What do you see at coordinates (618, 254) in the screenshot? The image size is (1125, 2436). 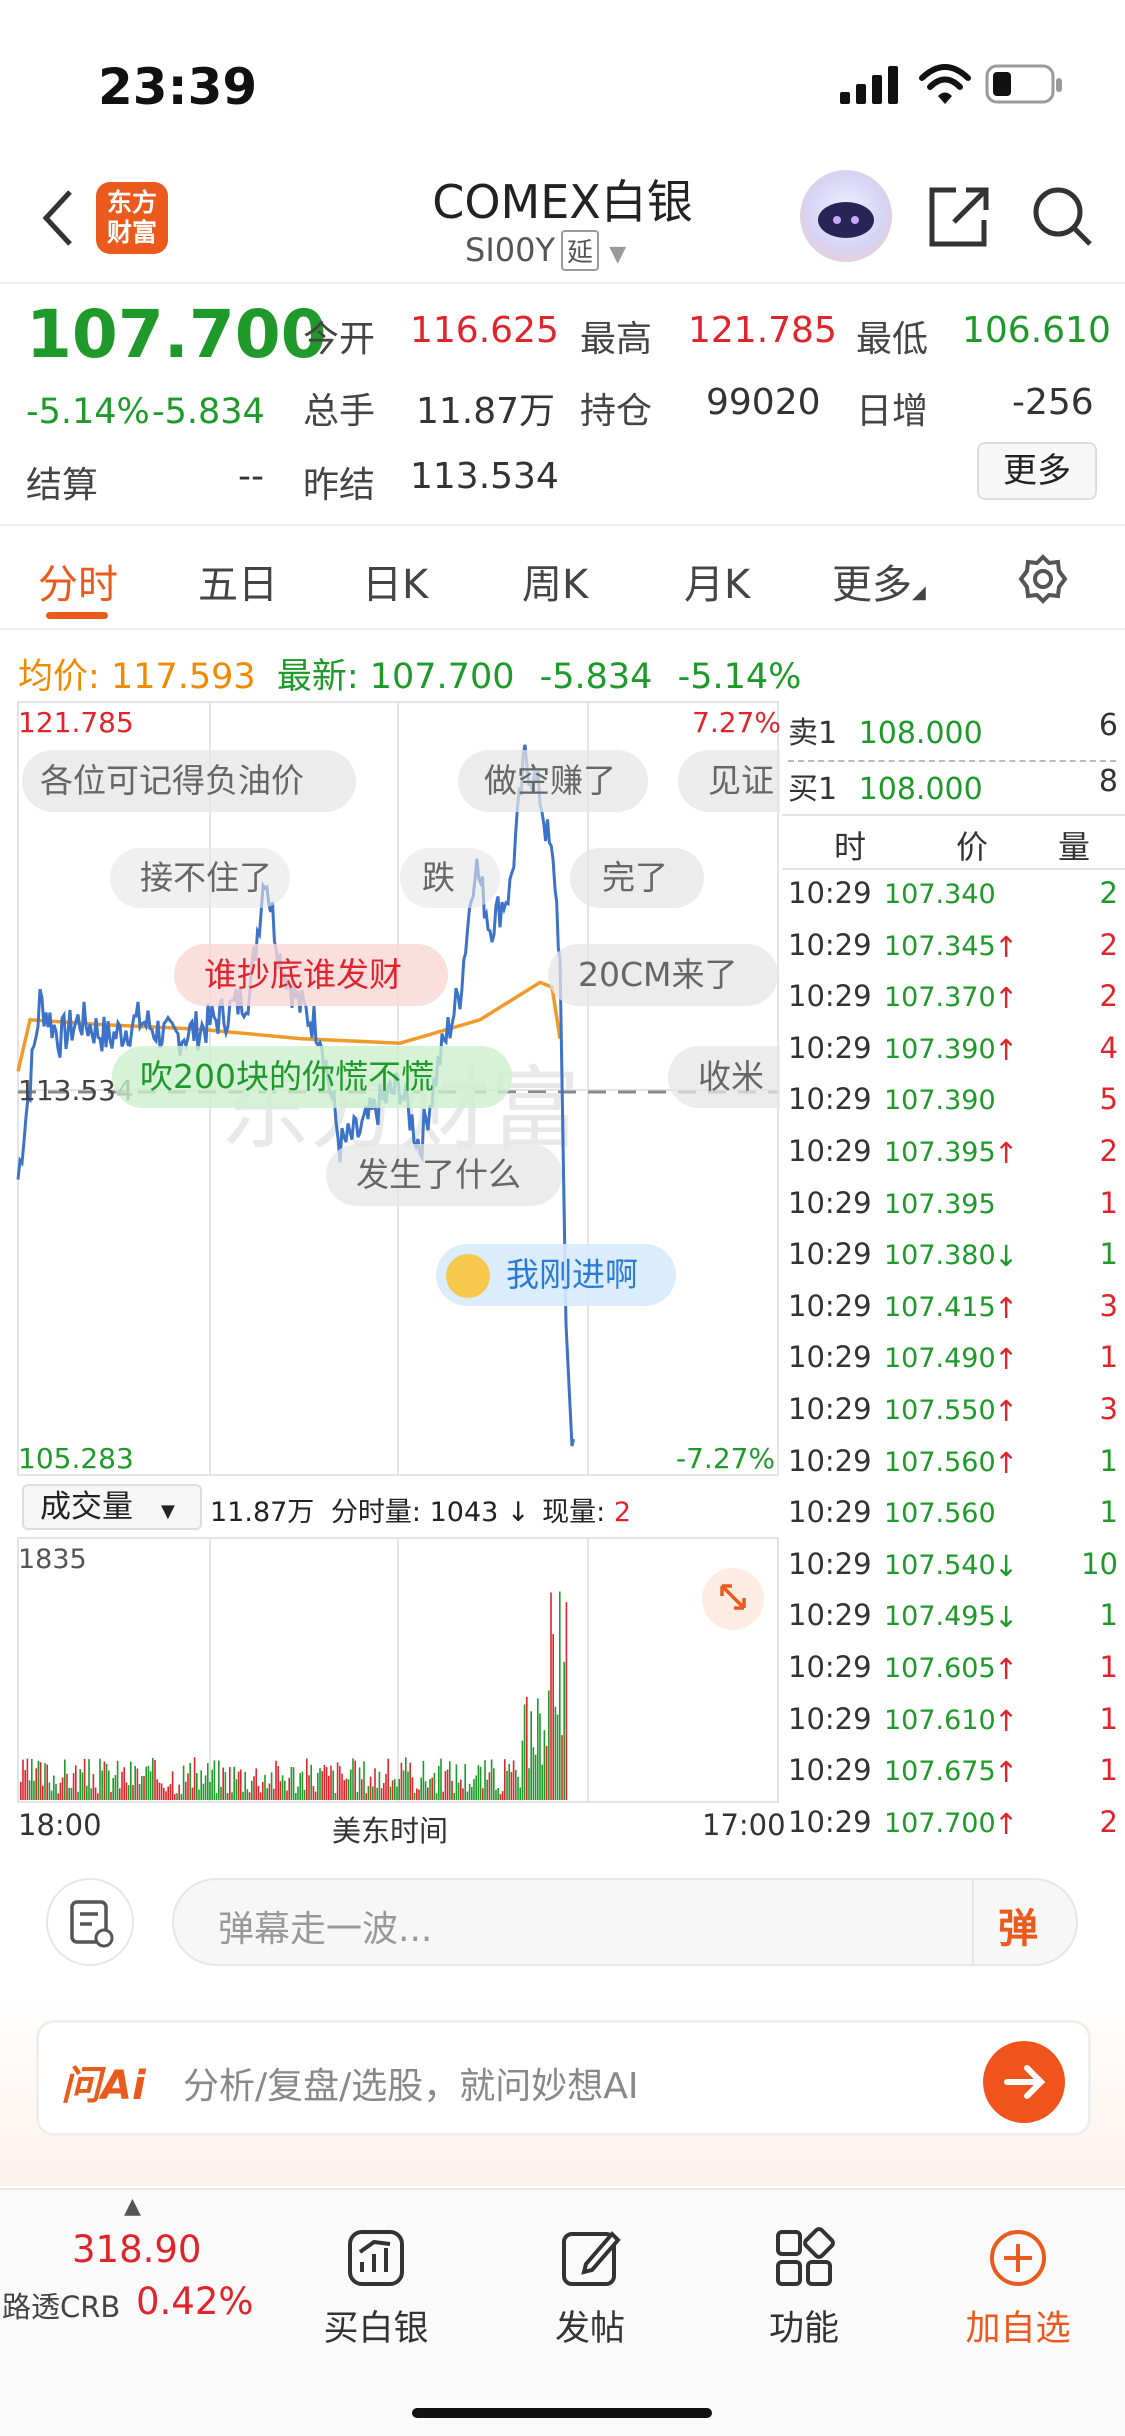 I see `chevron-down-icon: ▼` at bounding box center [618, 254].